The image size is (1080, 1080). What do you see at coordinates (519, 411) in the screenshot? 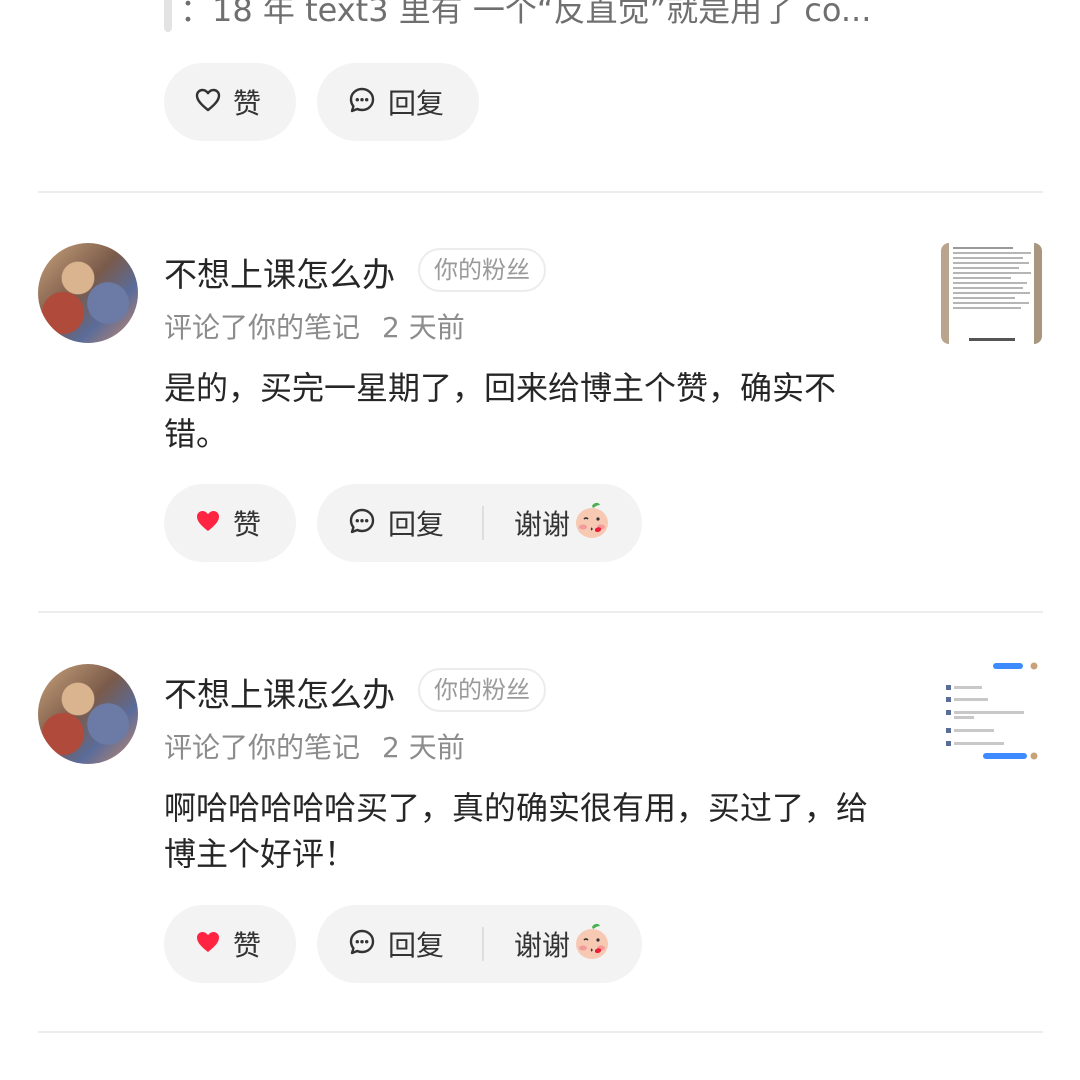
I see `comment-text: 是的，买完一星期了，回来给博主个赞，确实不错。` at bounding box center [519, 411].